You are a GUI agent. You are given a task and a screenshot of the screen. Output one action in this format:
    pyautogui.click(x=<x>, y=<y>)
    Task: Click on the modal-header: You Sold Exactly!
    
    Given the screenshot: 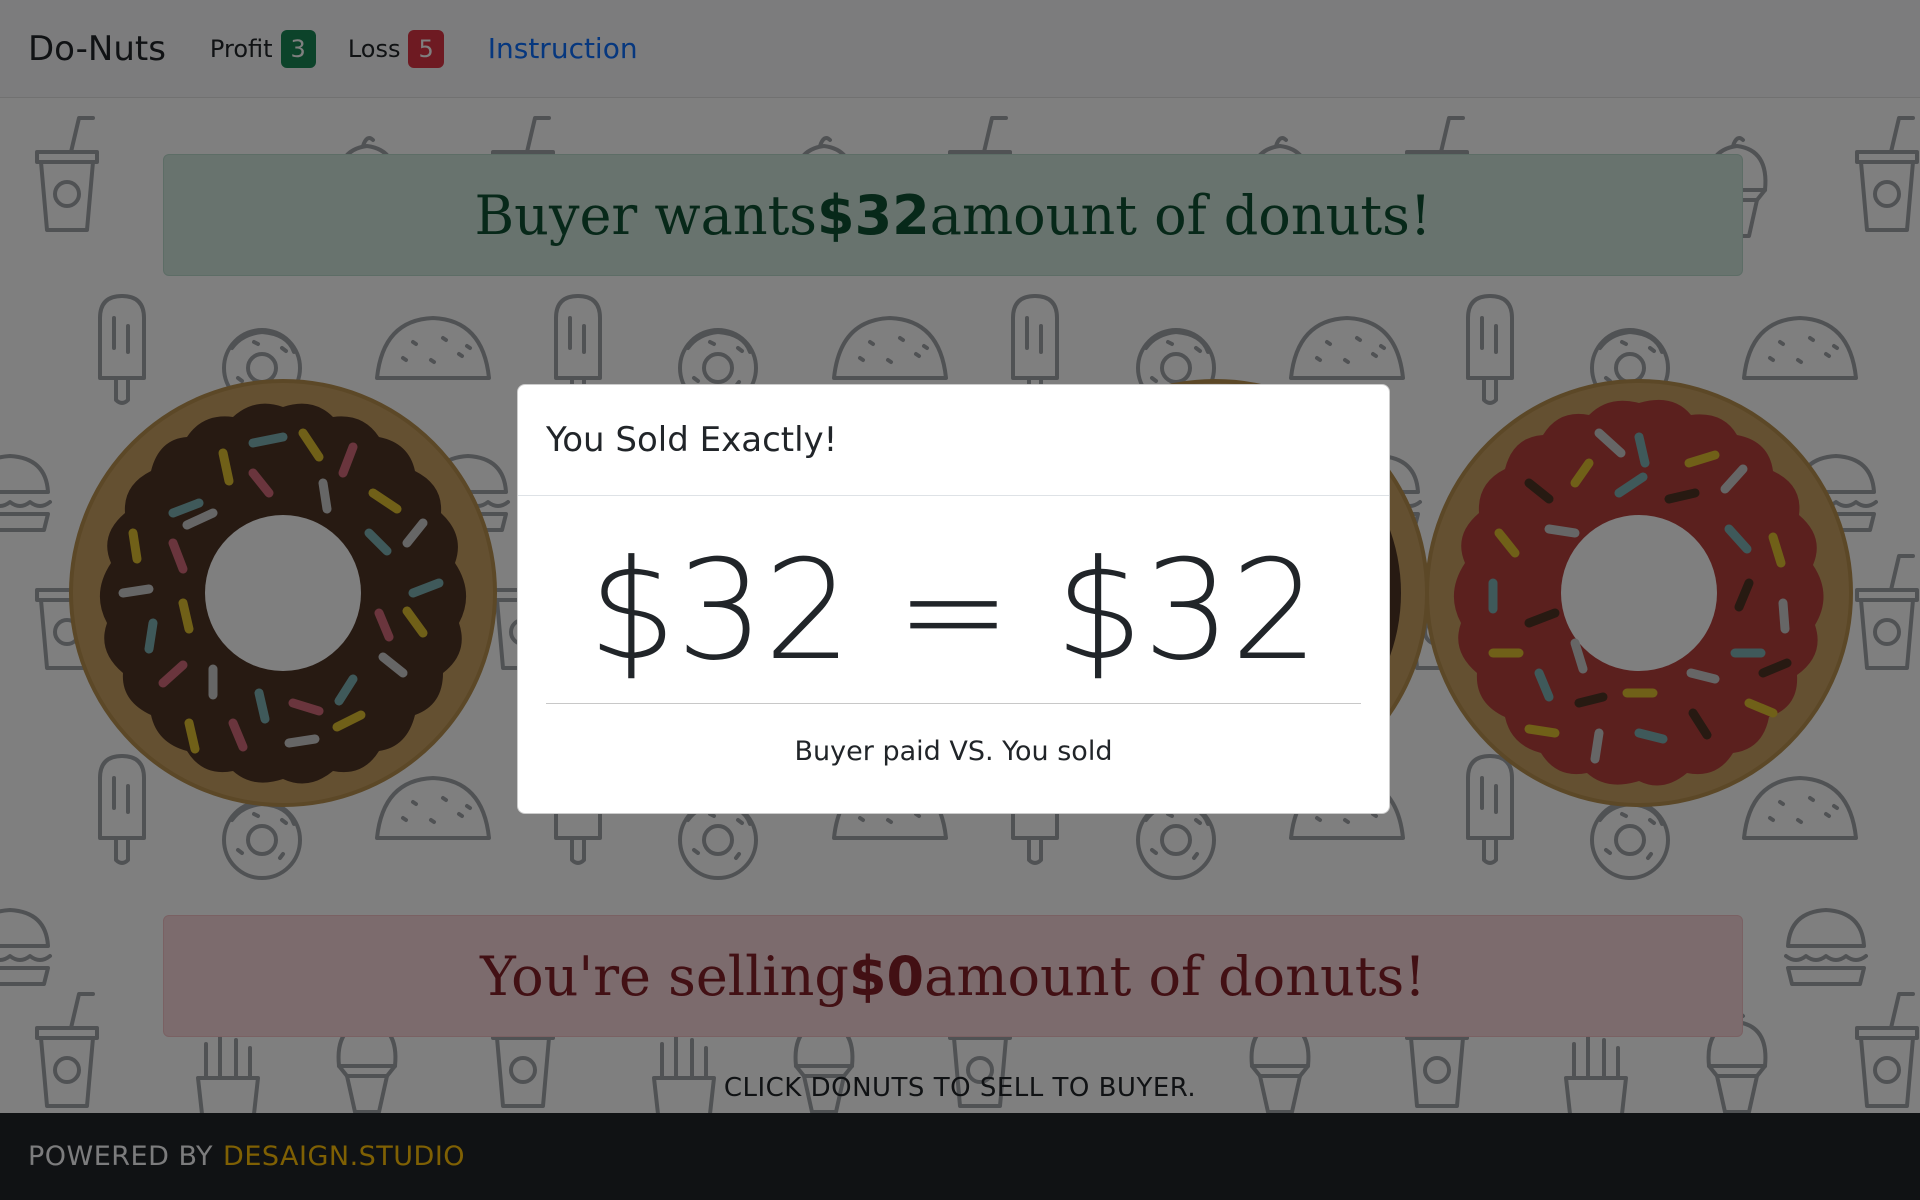 What is the action you would take?
    pyautogui.click(x=953, y=440)
    